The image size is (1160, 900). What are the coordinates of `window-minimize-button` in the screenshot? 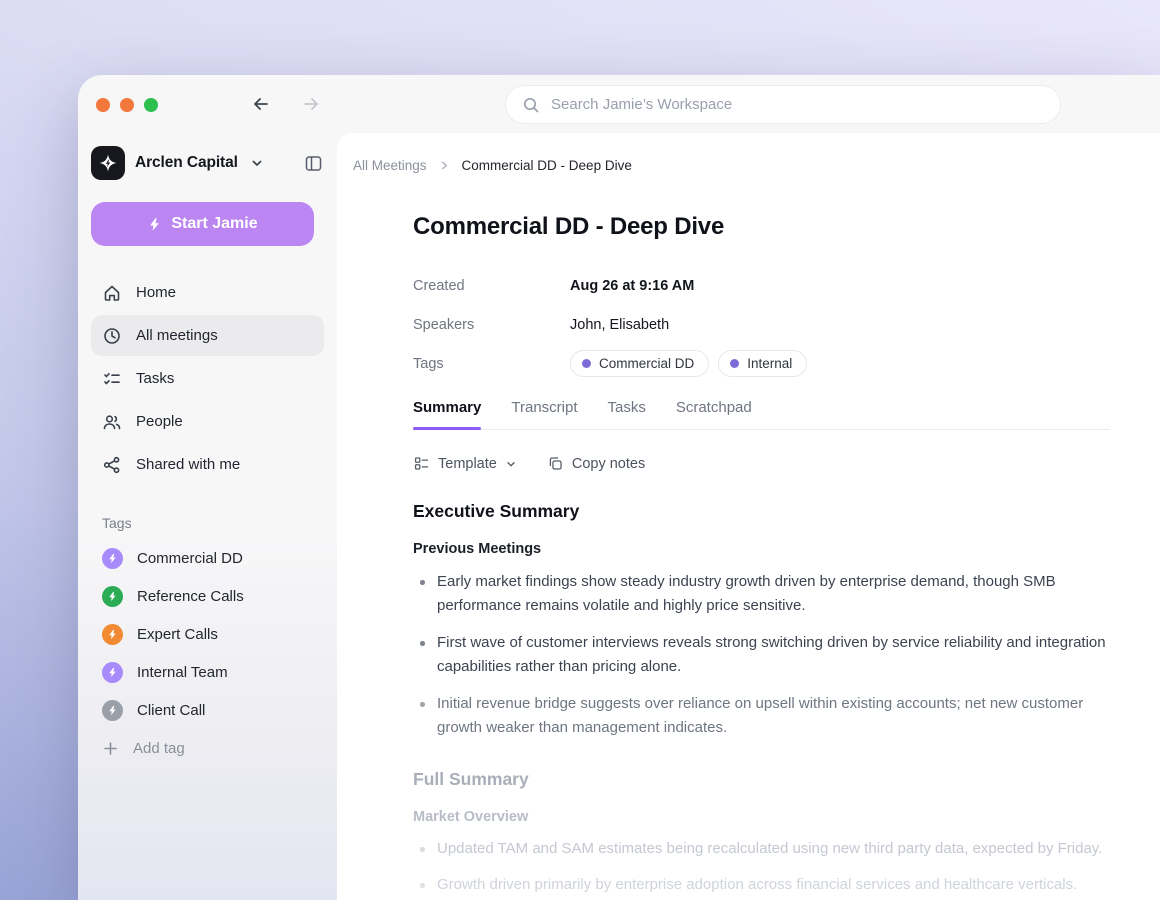 It's located at (127, 105).